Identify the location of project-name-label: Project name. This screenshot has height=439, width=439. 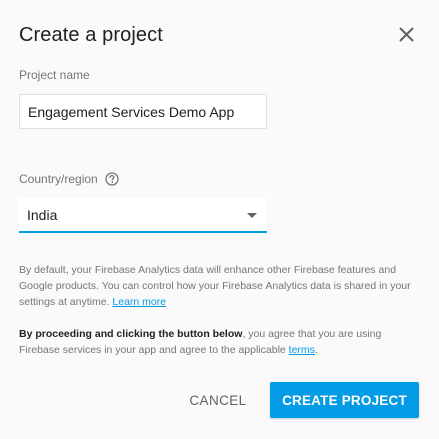
(54, 75).